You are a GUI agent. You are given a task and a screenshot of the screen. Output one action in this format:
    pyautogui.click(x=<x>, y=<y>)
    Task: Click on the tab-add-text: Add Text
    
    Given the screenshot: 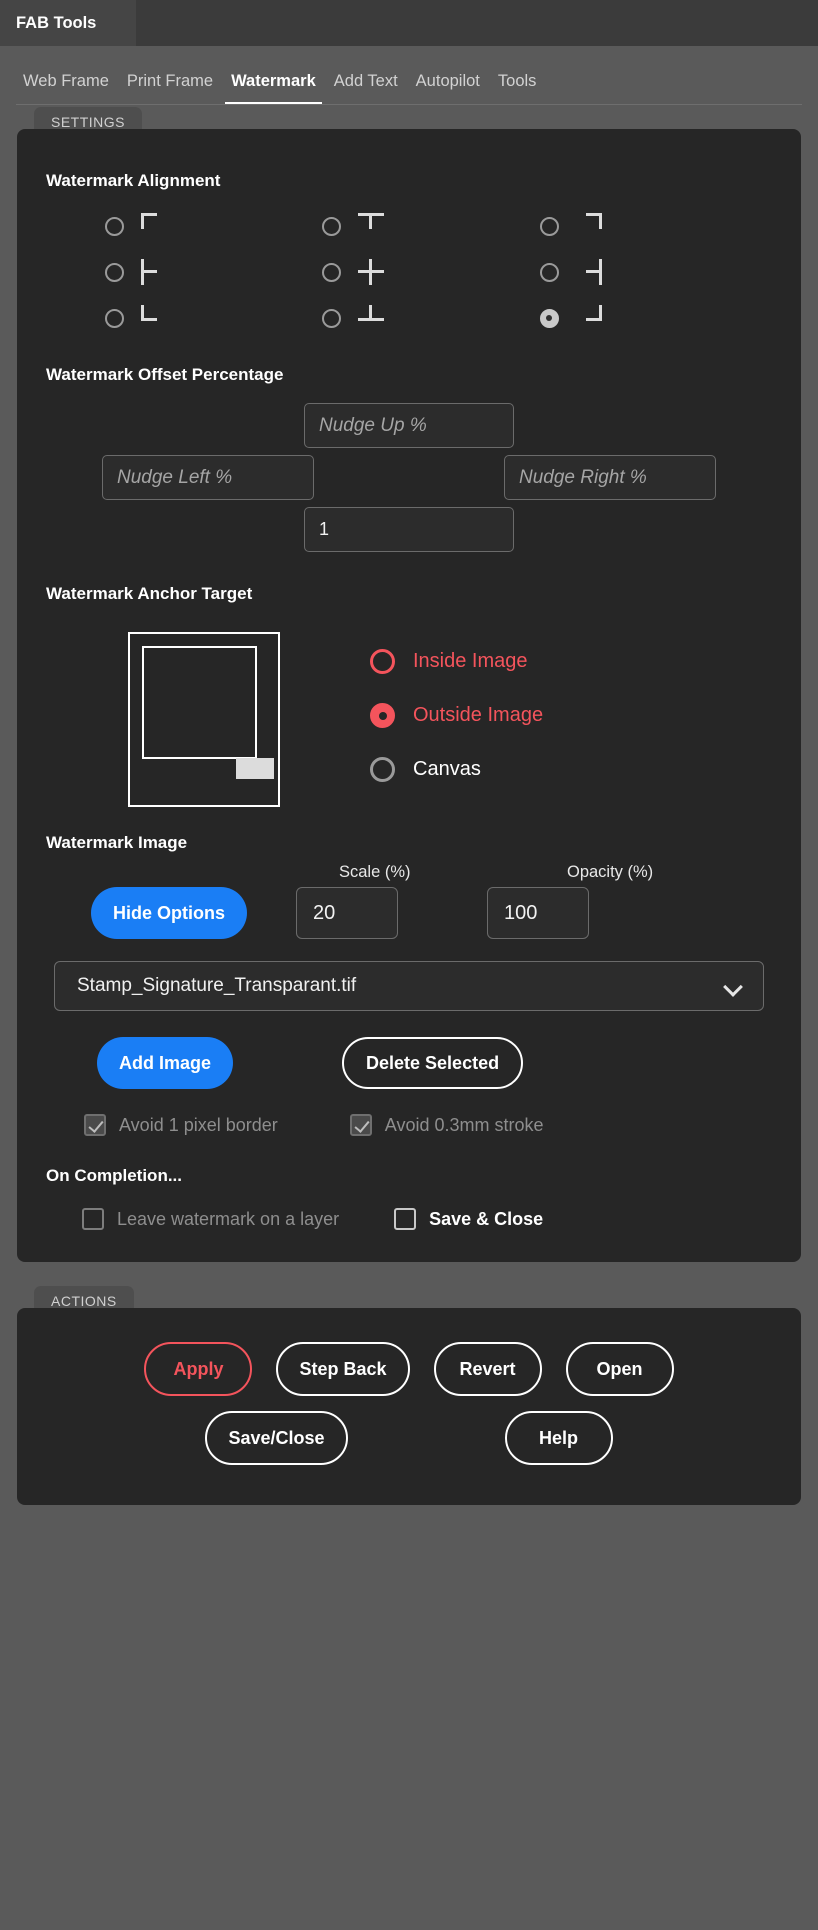 What is the action you would take?
    pyautogui.click(x=366, y=88)
    